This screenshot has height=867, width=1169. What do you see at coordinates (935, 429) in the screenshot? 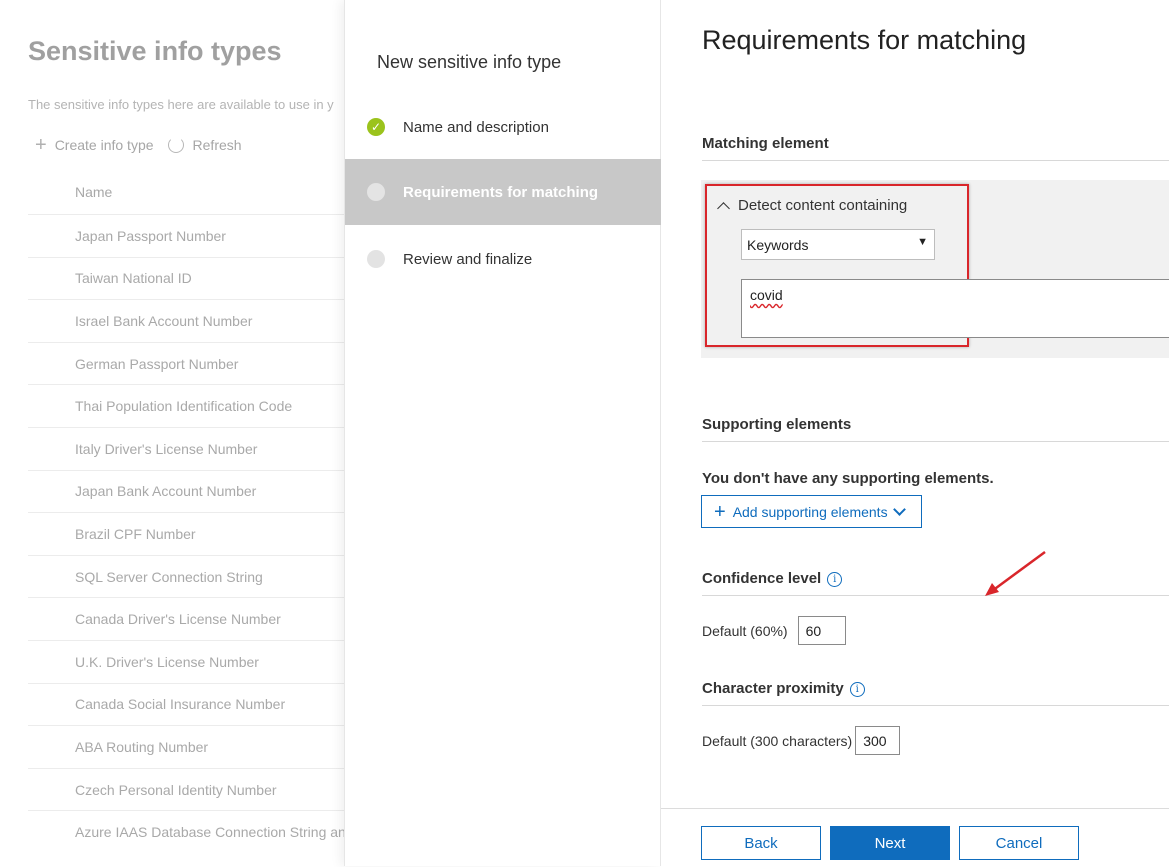
I see `supporting-elements-heading: Supporting elements` at bounding box center [935, 429].